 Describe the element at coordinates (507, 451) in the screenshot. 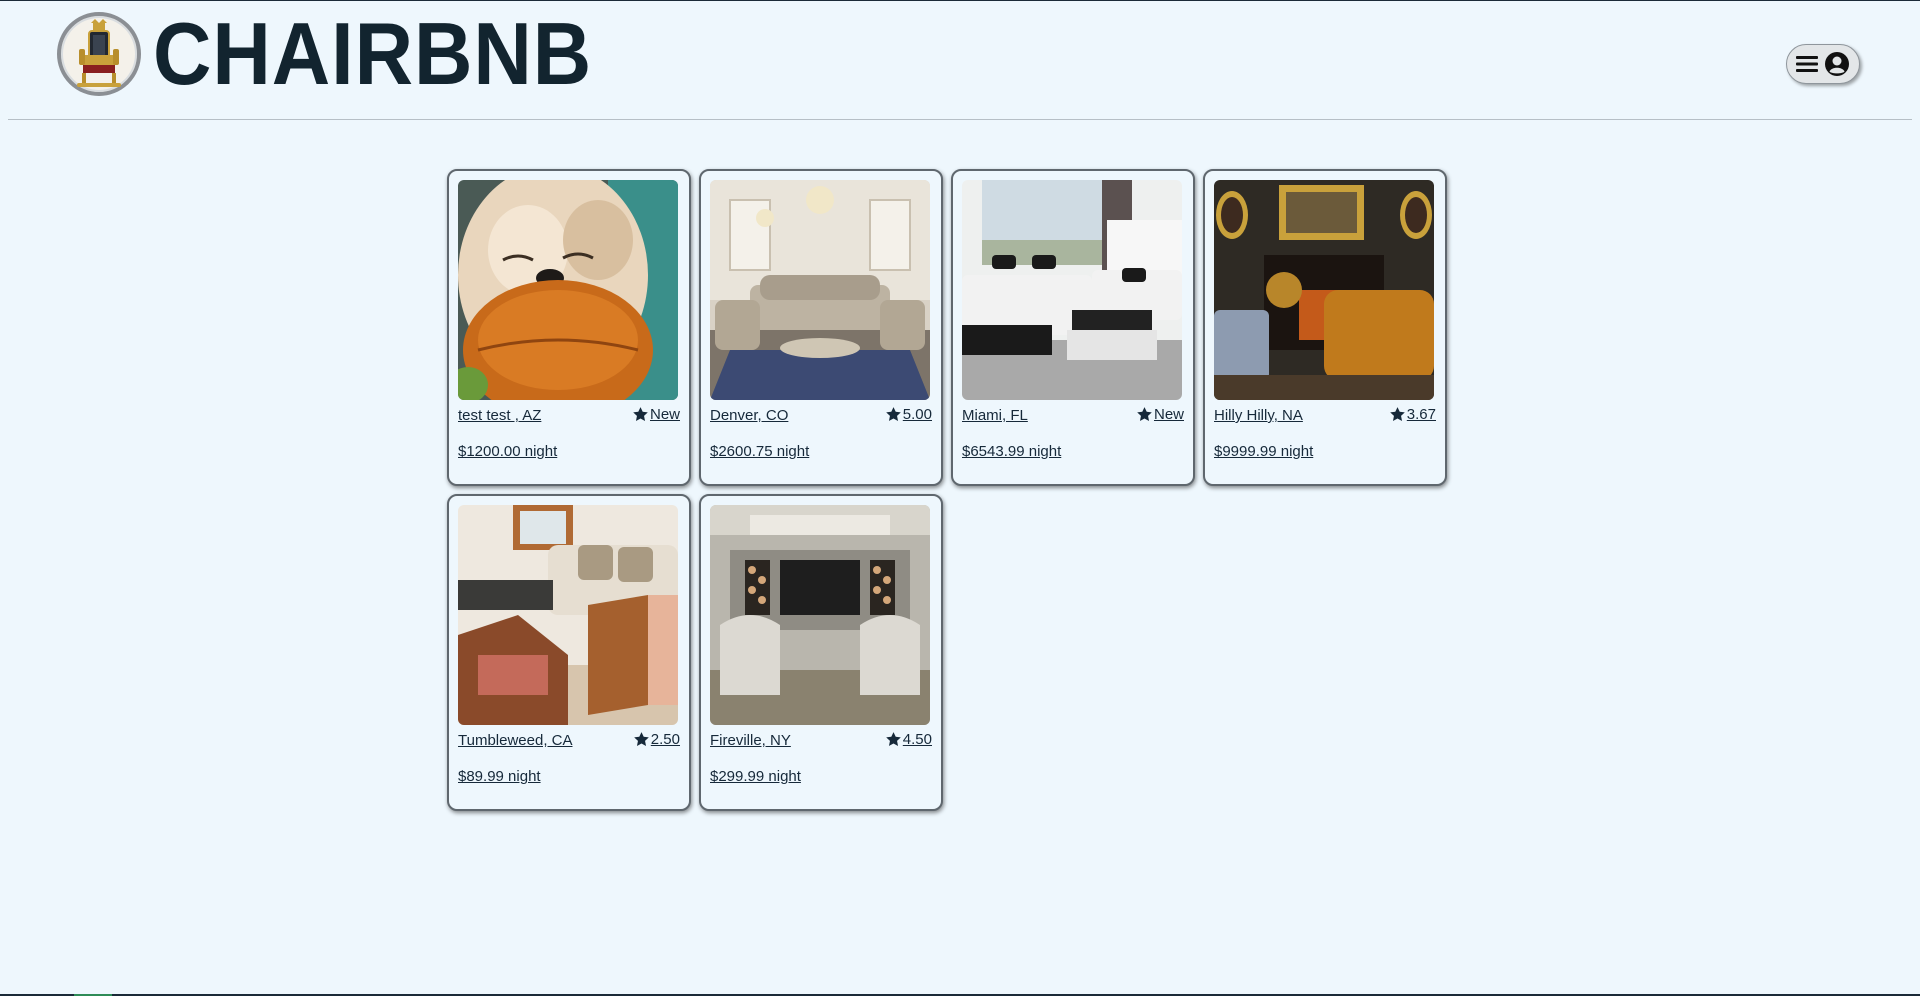

I see `listing-price: $1200.00 night` at that location.